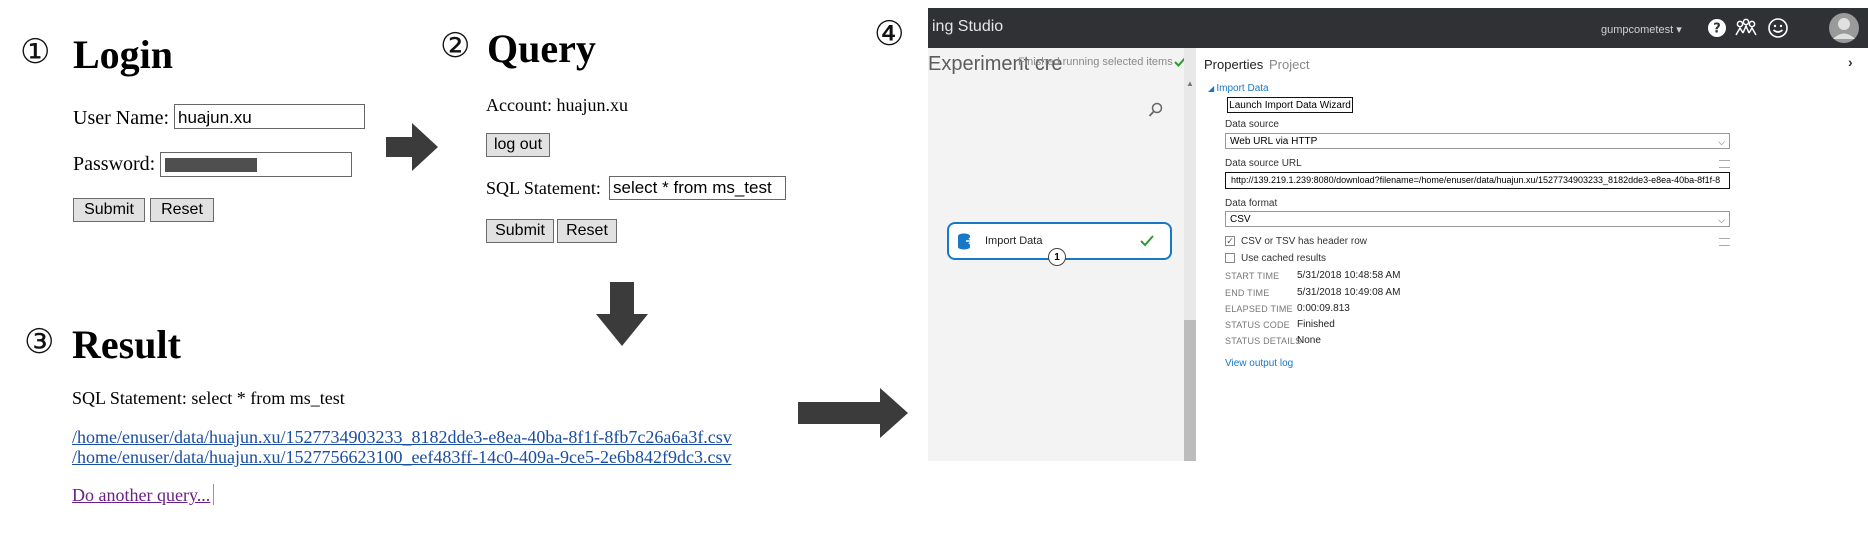  Describe the element at coordinates (1679, 30) in the screenshot. I see `chevron-down-icon: ▾` at that location.